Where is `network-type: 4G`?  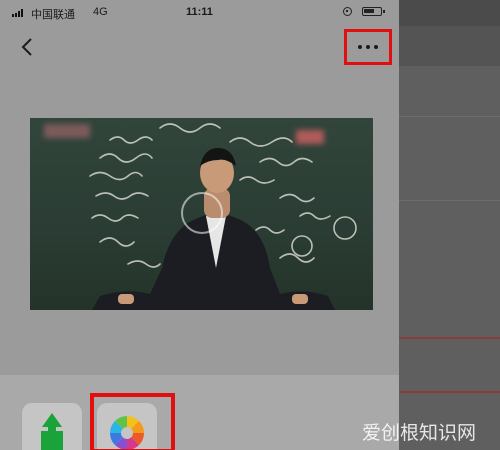 network-type: 4G is located at coordinates (100, 12).